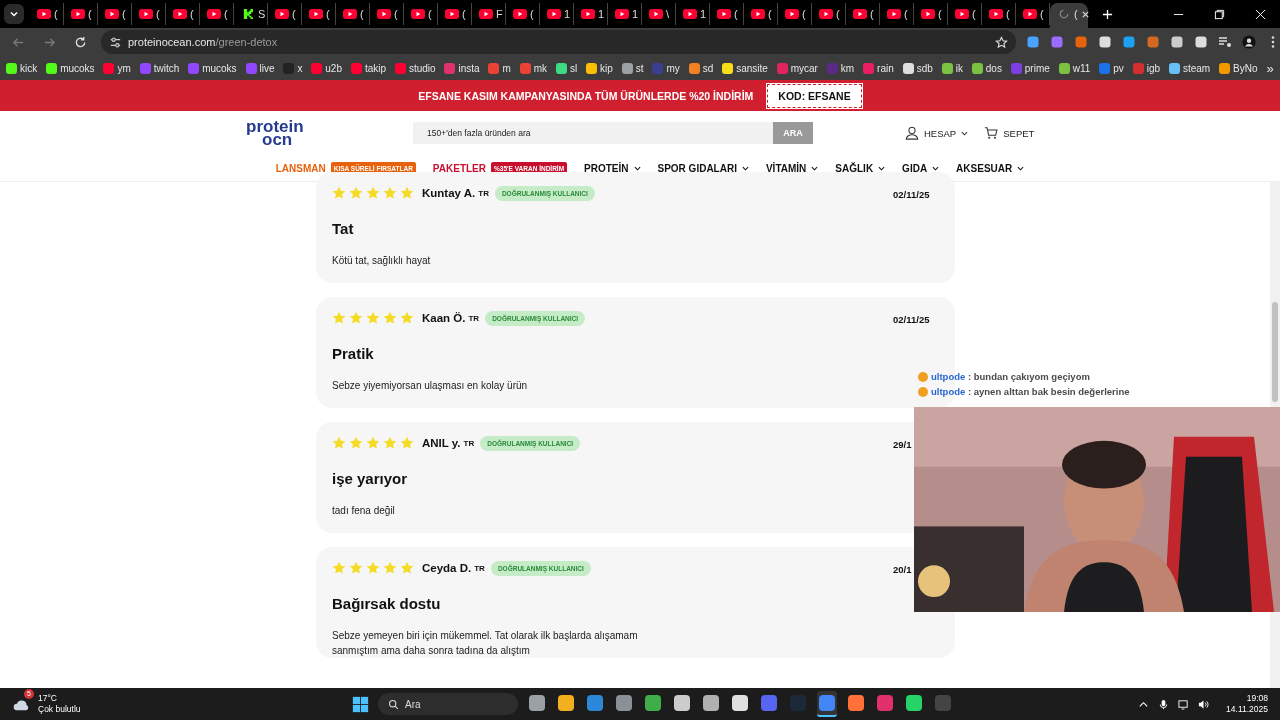 This screenshot has height=720, width=1280. I want to click on logo: protein ocn, so click(329, 133).